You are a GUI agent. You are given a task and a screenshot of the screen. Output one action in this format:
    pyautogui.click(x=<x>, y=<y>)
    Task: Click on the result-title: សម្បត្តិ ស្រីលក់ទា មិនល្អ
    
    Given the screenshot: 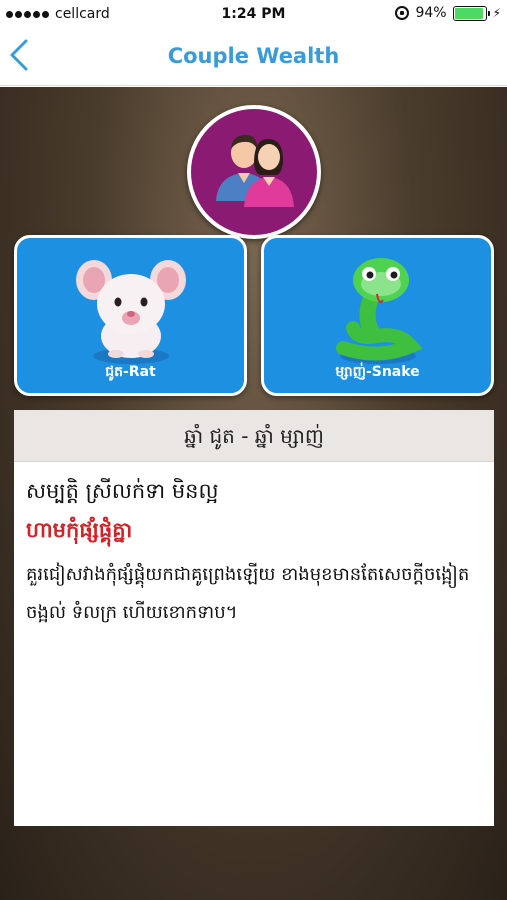 What is the action you would take?
    pyautogui.click(x=122, y=491)
    